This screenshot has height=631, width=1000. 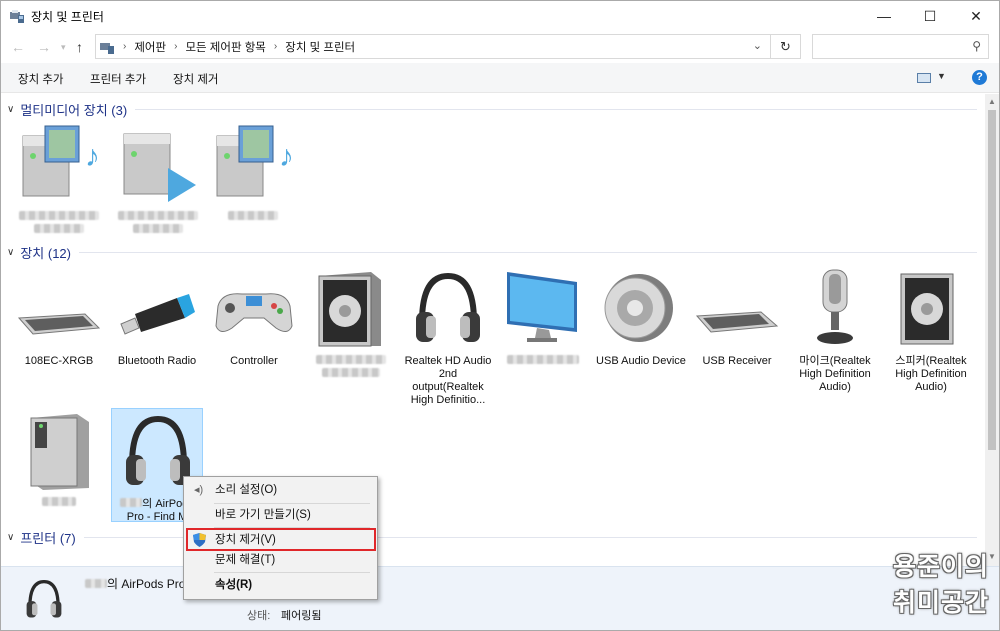 What do you see at coordinates (931, 374) in the screenshot?
I see `device-label: 스피커(Realtek High Definition Audio)` at bounding box center [931, 374].